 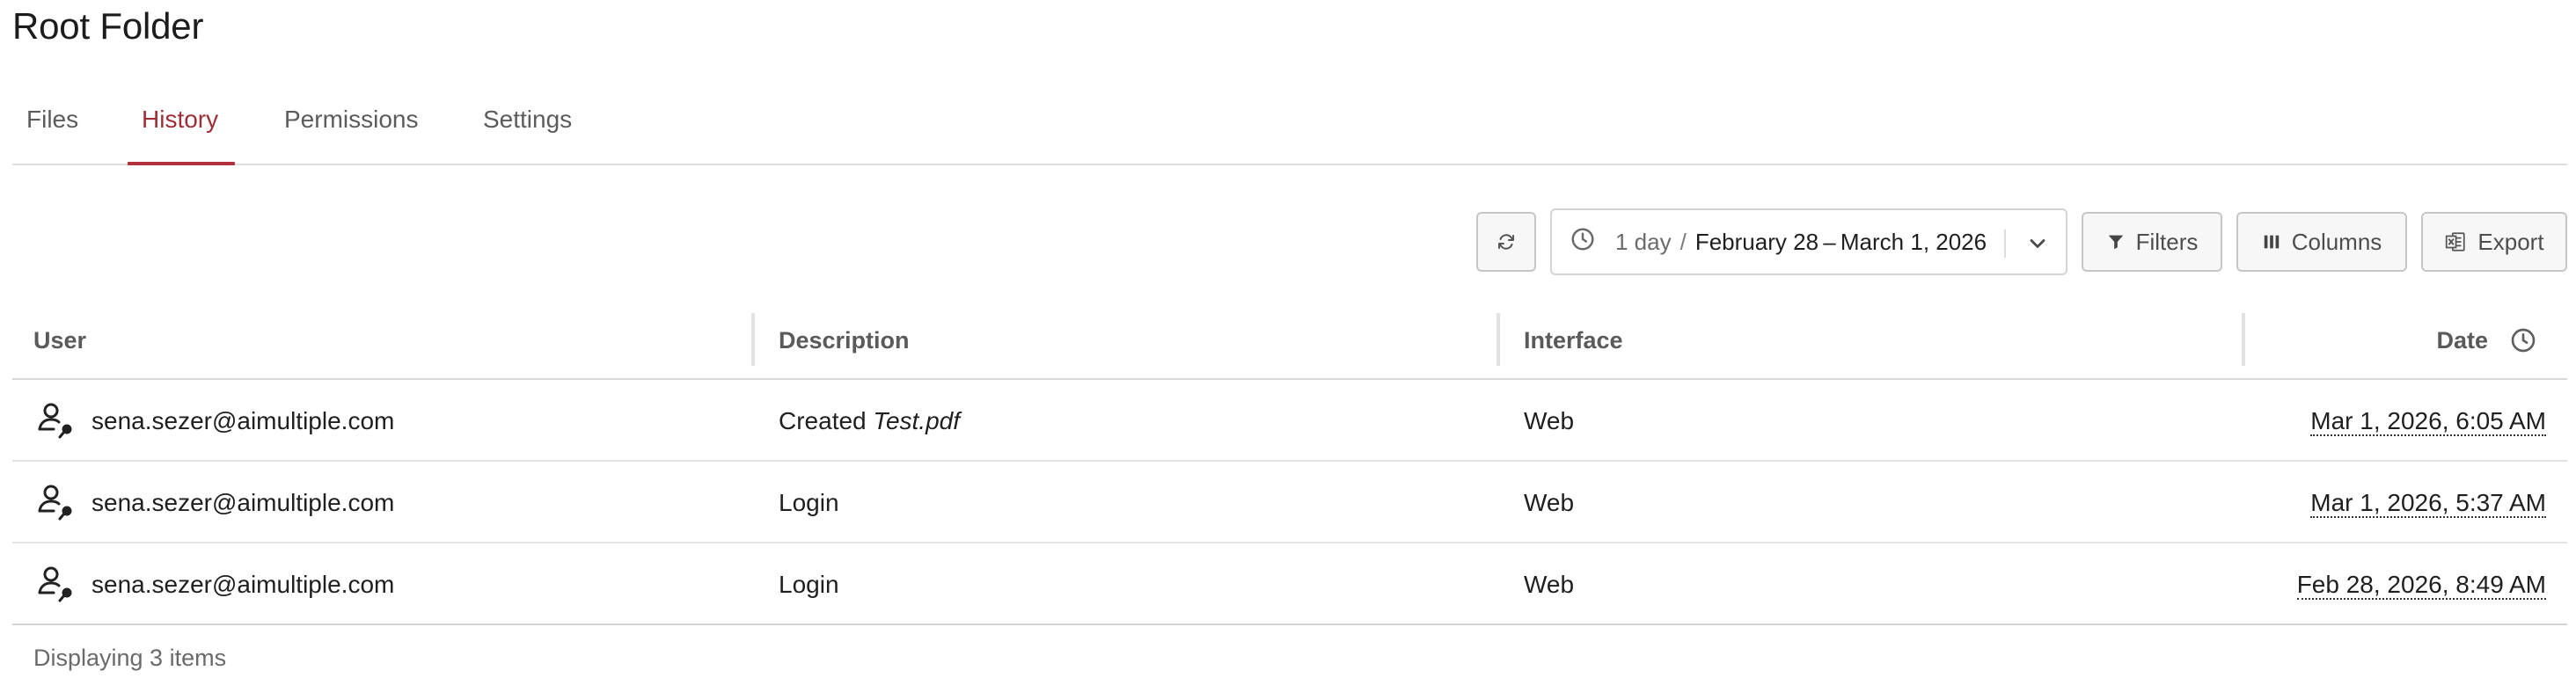 I want to click on tab-files: Files, so click(x=52, y=125).